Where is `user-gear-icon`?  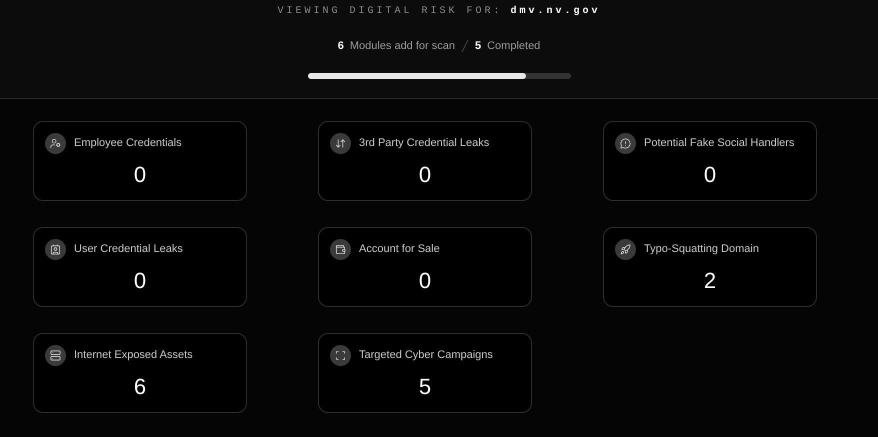 user-gear-icon is located at coordinates (55, 143).